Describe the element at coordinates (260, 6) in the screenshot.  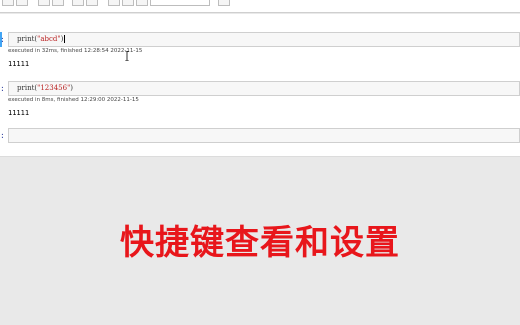
I see `notebook-toolbar` at that location.